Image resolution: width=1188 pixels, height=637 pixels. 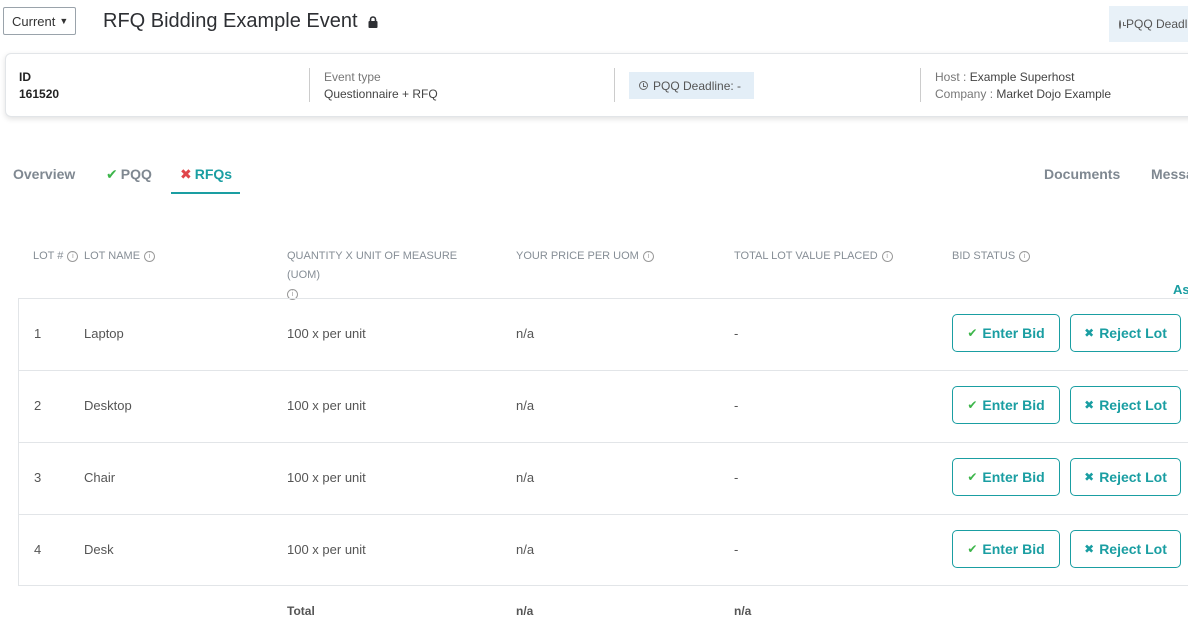 I want to click on event-type-value: Questionnaire + RFQ, so click(x=381, y=94).